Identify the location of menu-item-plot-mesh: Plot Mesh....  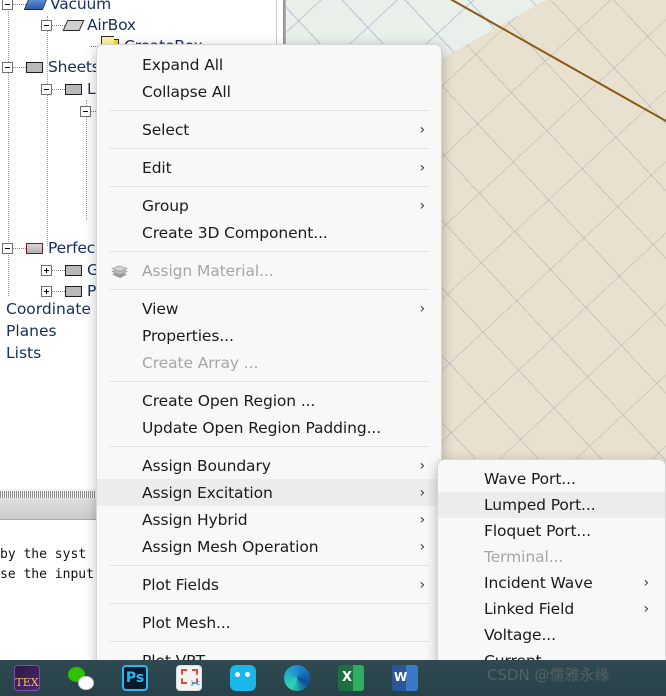
(269, 622).